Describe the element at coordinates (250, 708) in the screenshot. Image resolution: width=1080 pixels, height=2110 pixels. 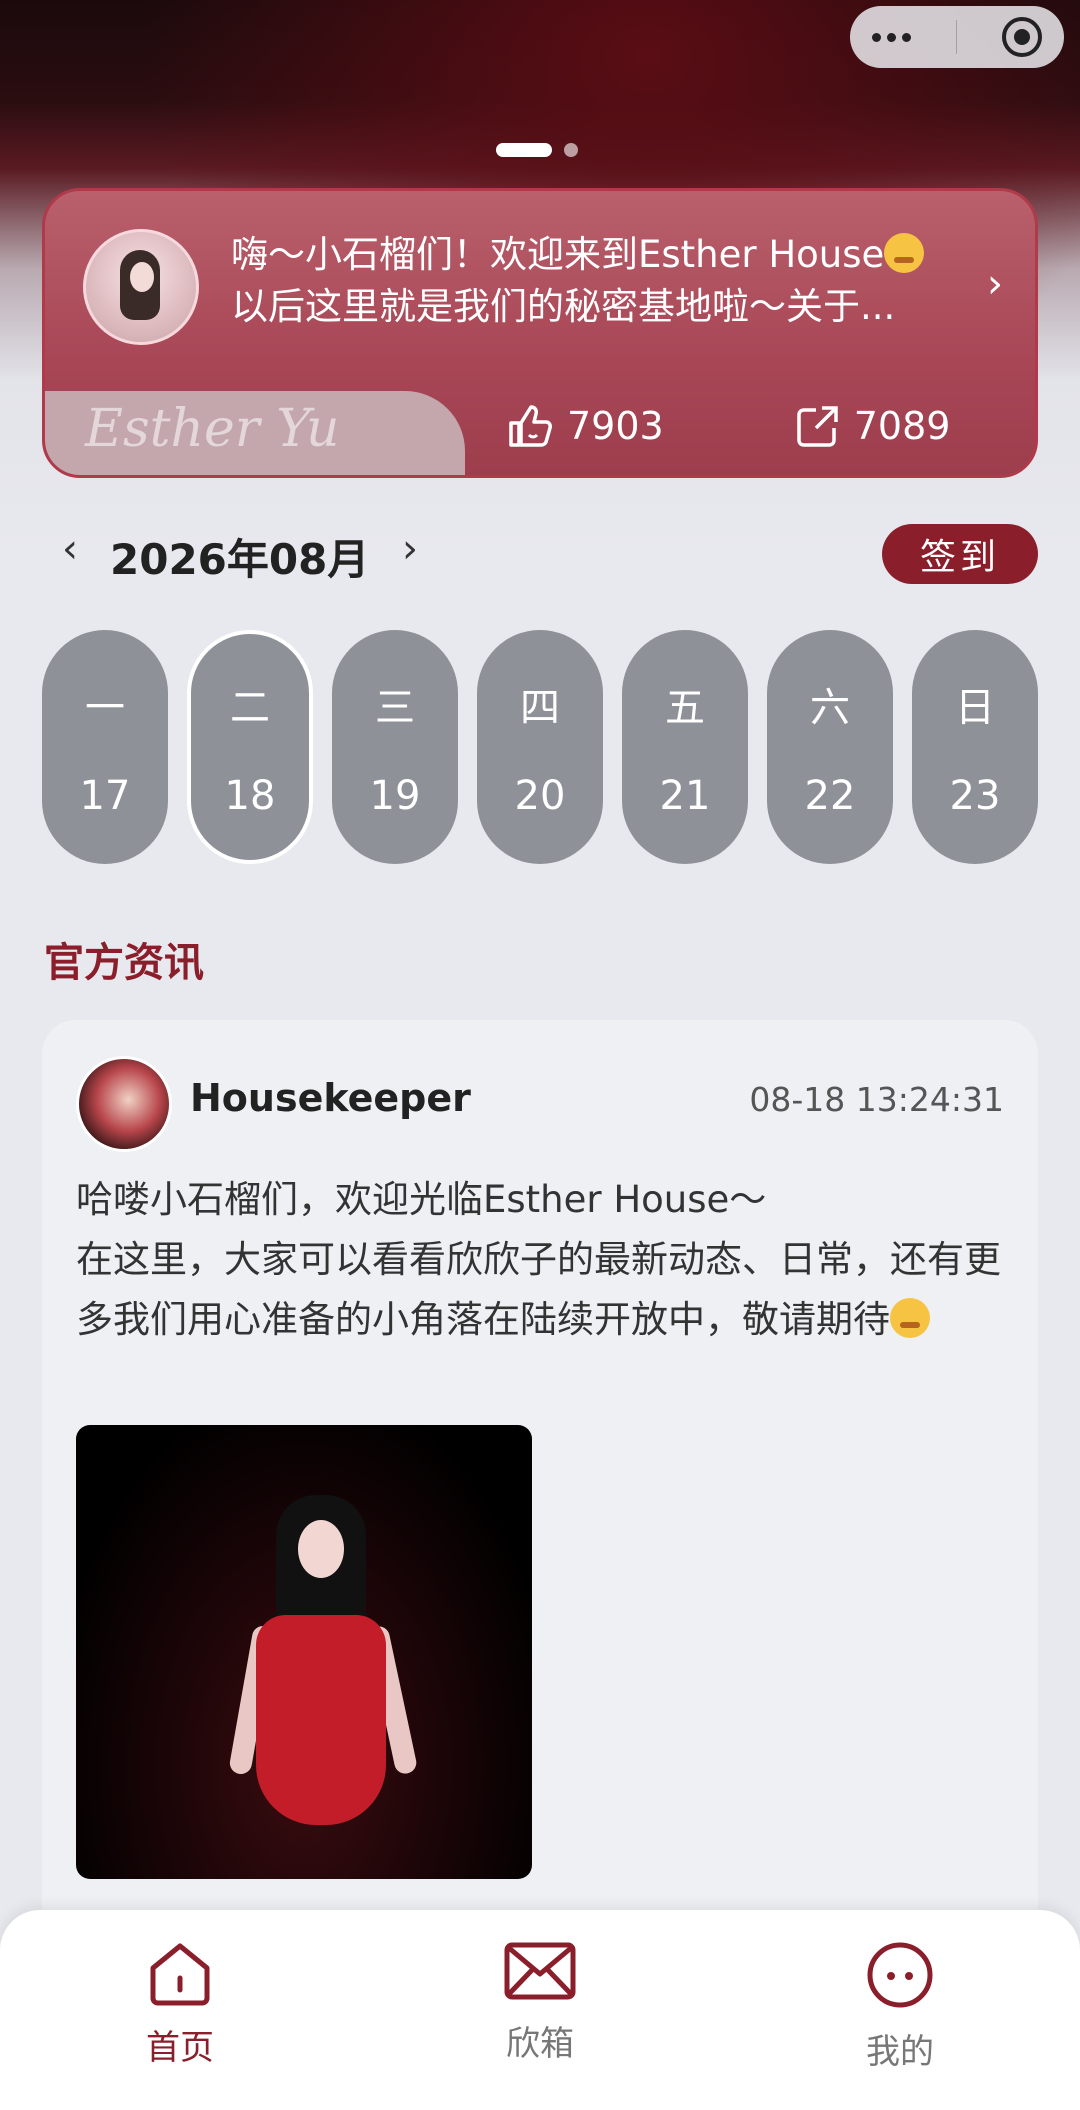
I see `weekday-label: 二` at that location.